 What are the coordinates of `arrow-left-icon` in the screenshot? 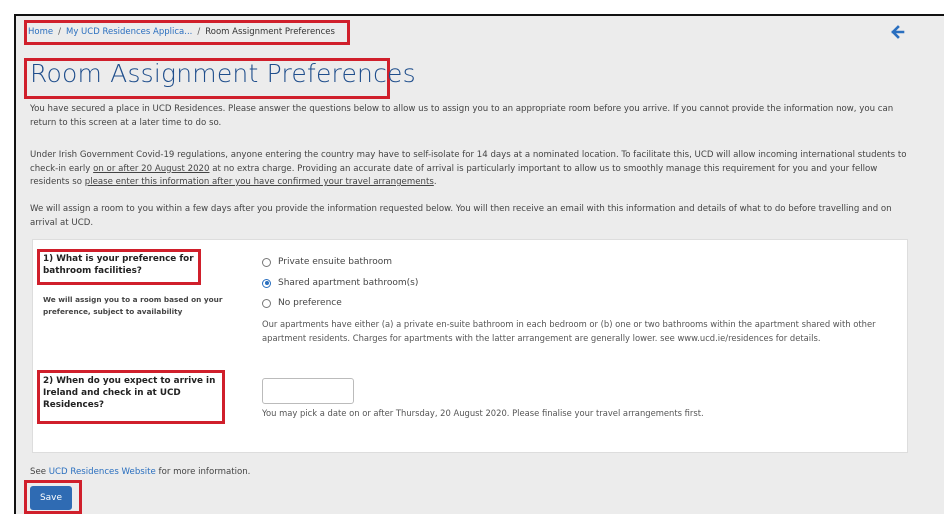 It's located at (898, 32).